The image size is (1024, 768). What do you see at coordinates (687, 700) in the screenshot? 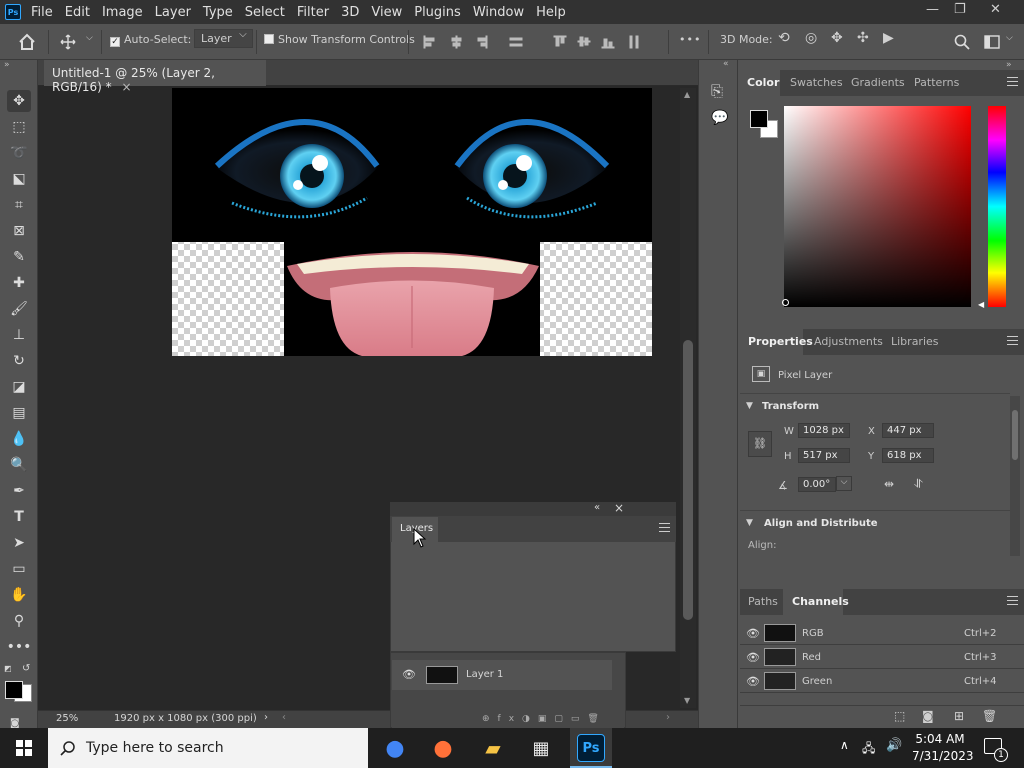
I see `scroll-down-icon: ▼` at bounding box center [687, 700].